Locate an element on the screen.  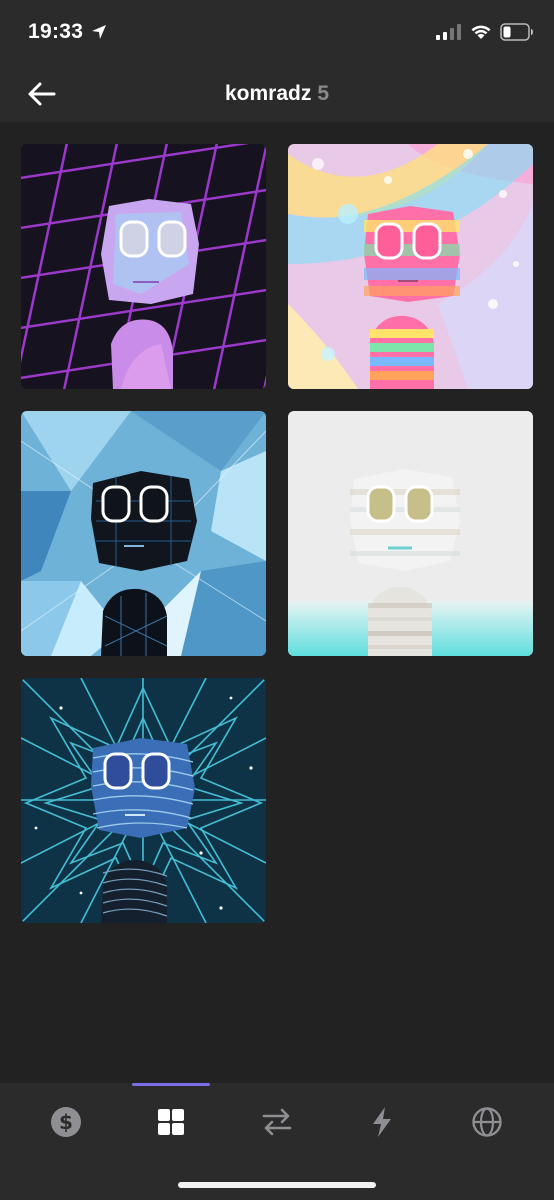
wifi-icon is located at coordinates (481, 32).